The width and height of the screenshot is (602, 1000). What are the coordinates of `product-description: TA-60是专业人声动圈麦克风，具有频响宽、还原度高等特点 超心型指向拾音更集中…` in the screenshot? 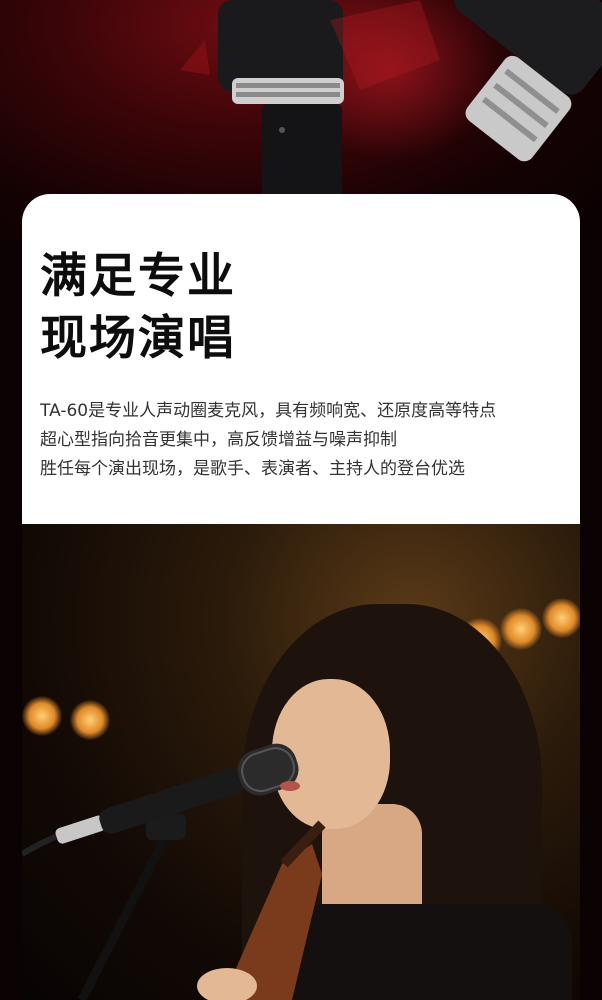 It's located at (305, 440).